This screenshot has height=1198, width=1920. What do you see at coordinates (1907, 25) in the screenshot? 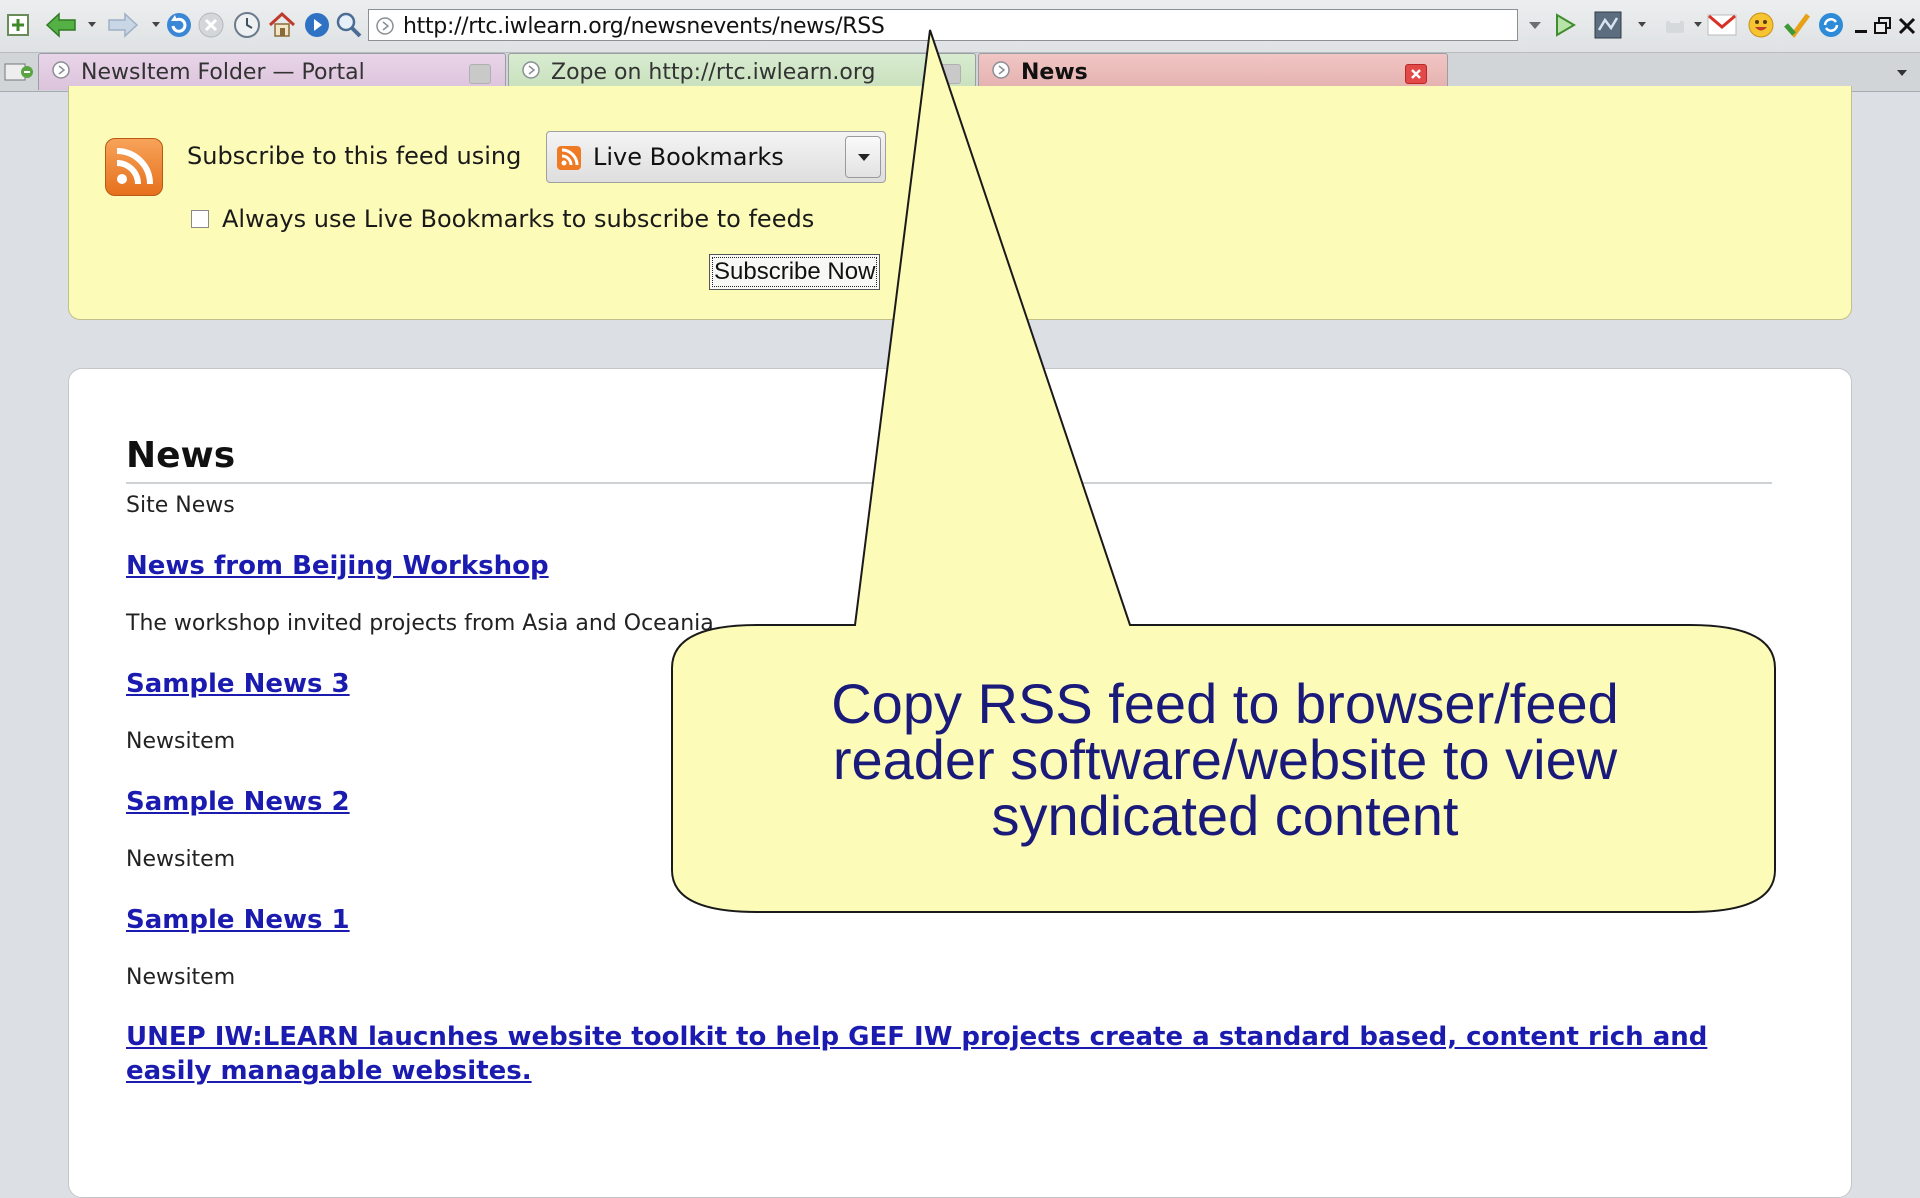
I see `close-window-icon` at bounding box center [1907, 25].